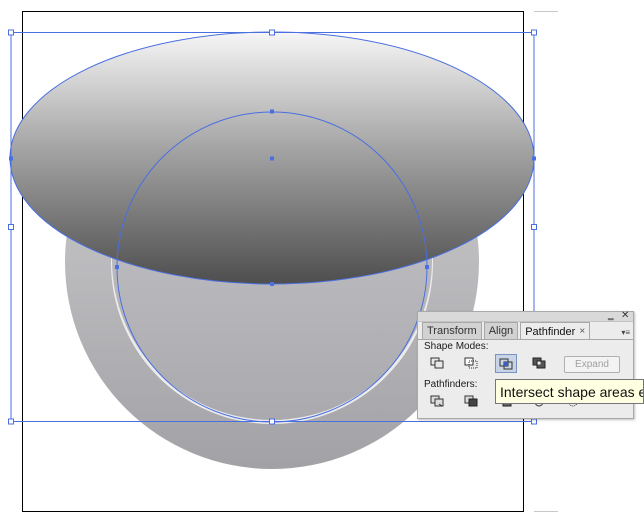  I want to click on panel-tabs: Transform Align Pathfinder ×, so click(507, 331).